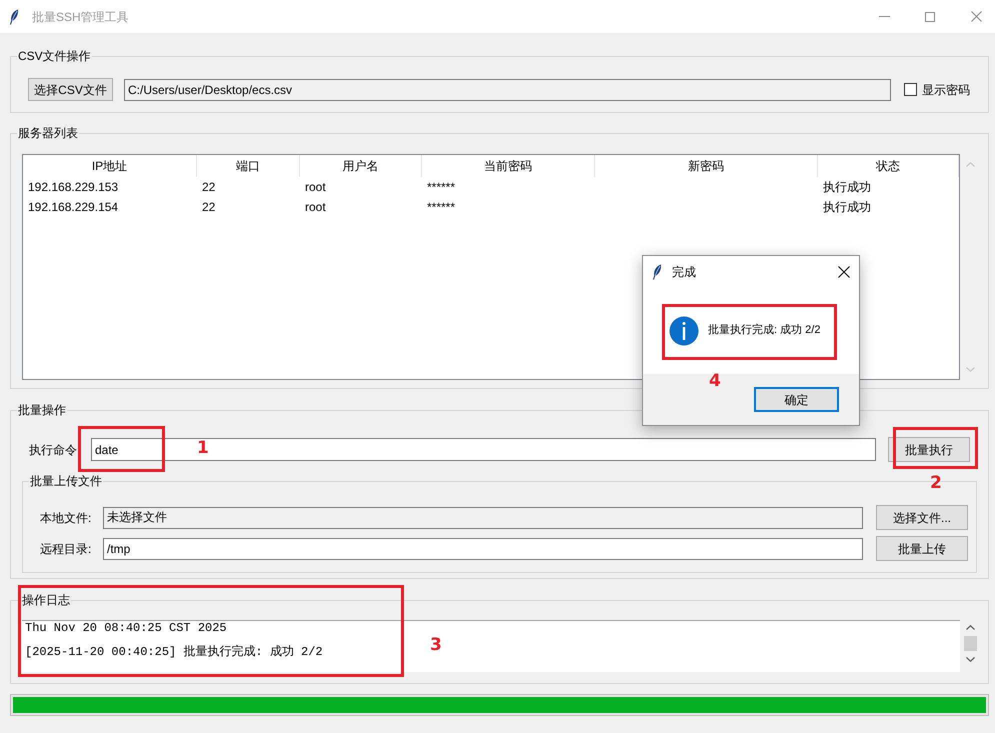 This screenshot has width=995, height=733. Describe the element at coordinates (483, 517) in the screenshot. I see `local-file-field: 未选择文件` at that location.